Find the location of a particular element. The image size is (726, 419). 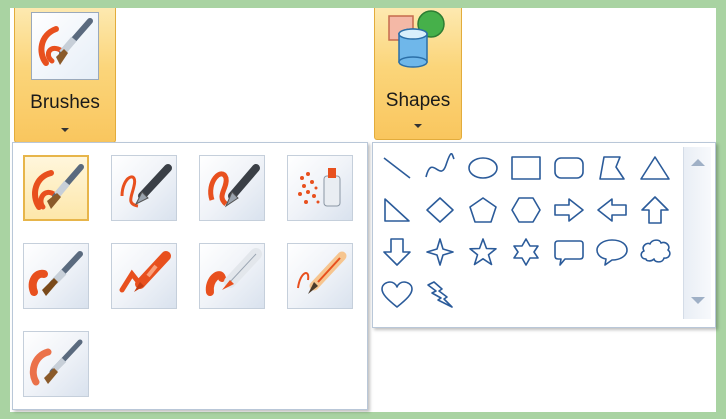

polygon-icon is located at coordinates (612, 168).